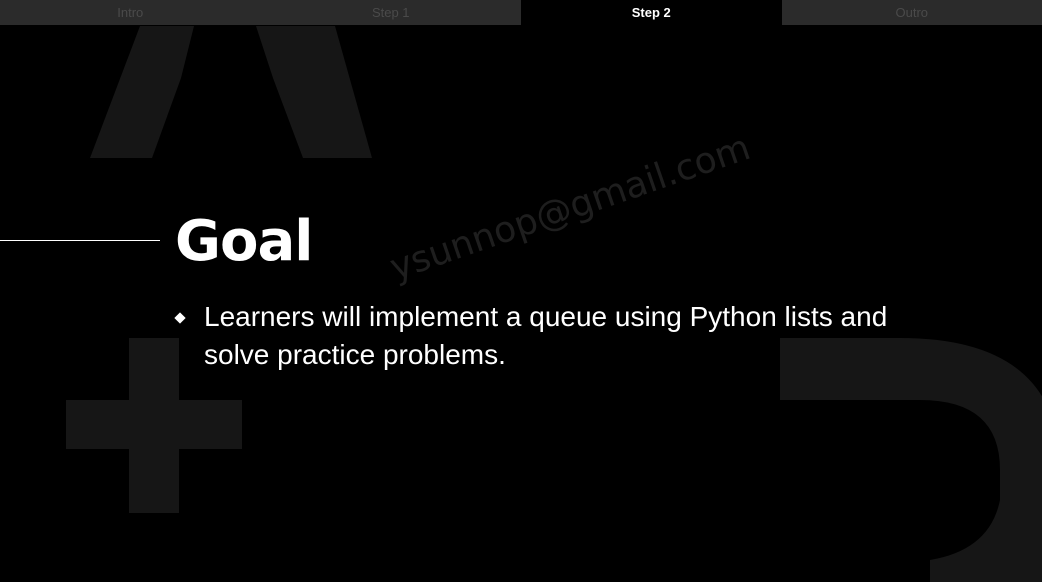 This screenshot has width=1042, height=582. I want to click on step-tab-bar: Intro Step 1 Step 2 Outro, so click(521, 12).